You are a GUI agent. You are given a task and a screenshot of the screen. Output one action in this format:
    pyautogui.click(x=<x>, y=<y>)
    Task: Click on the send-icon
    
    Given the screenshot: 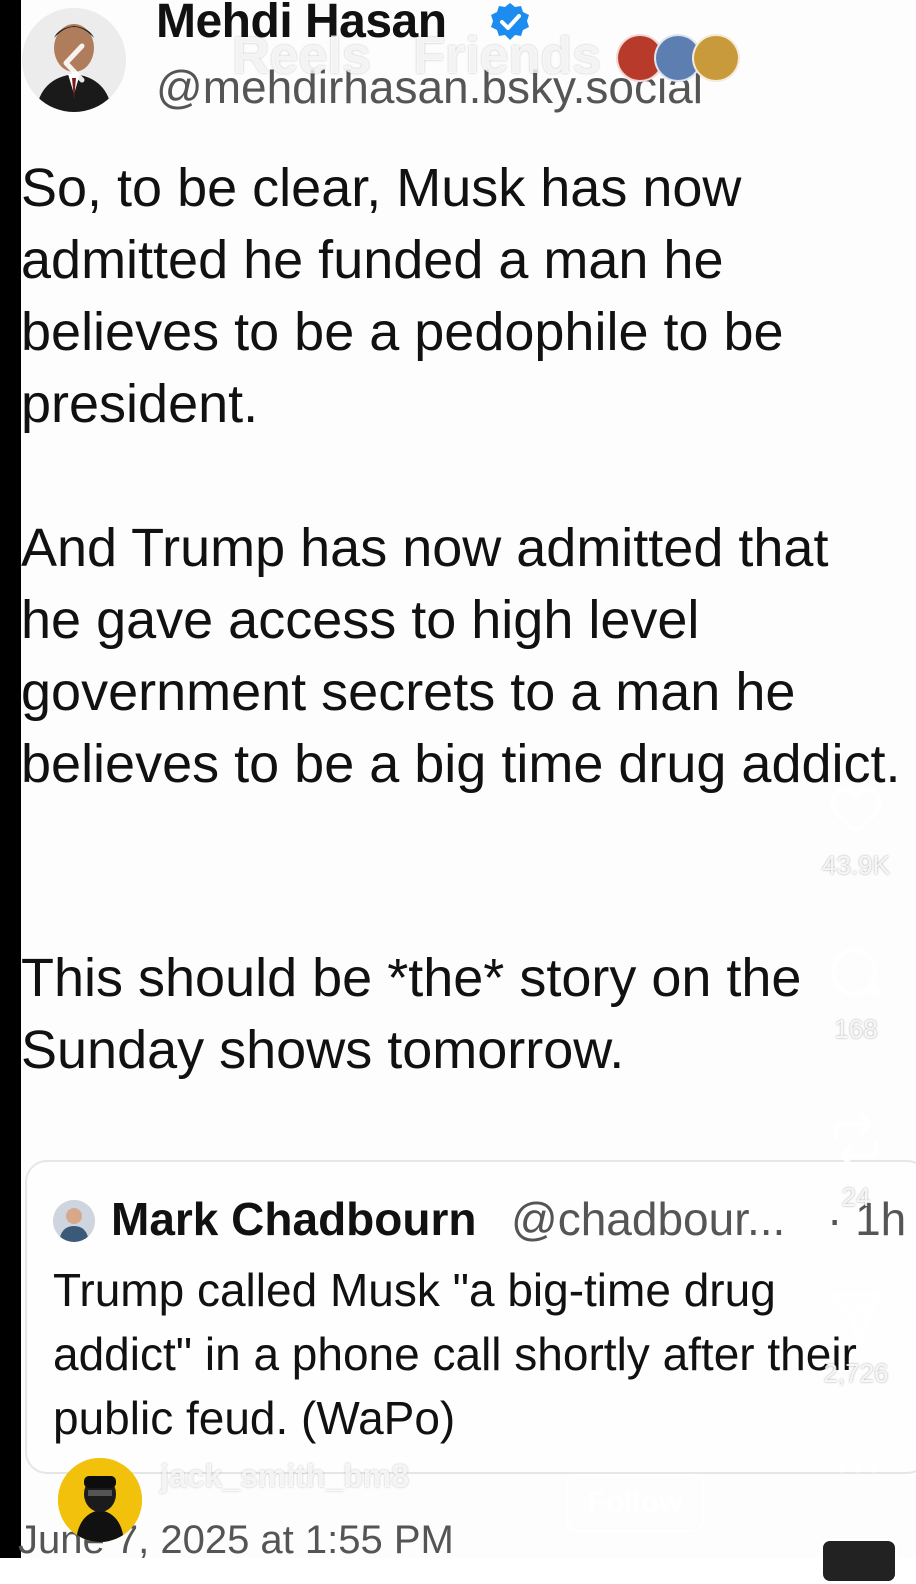 What is the action you would take?
    pyautogui.click(x=856, y=1316)
    